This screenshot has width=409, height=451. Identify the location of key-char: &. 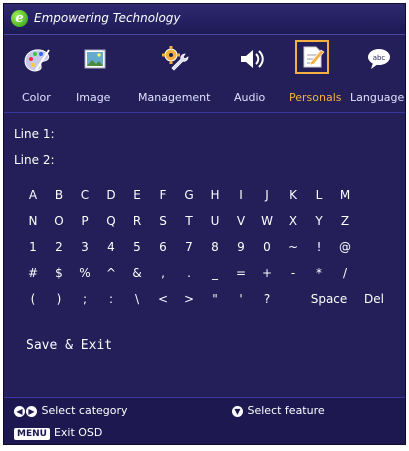
(137, 273).